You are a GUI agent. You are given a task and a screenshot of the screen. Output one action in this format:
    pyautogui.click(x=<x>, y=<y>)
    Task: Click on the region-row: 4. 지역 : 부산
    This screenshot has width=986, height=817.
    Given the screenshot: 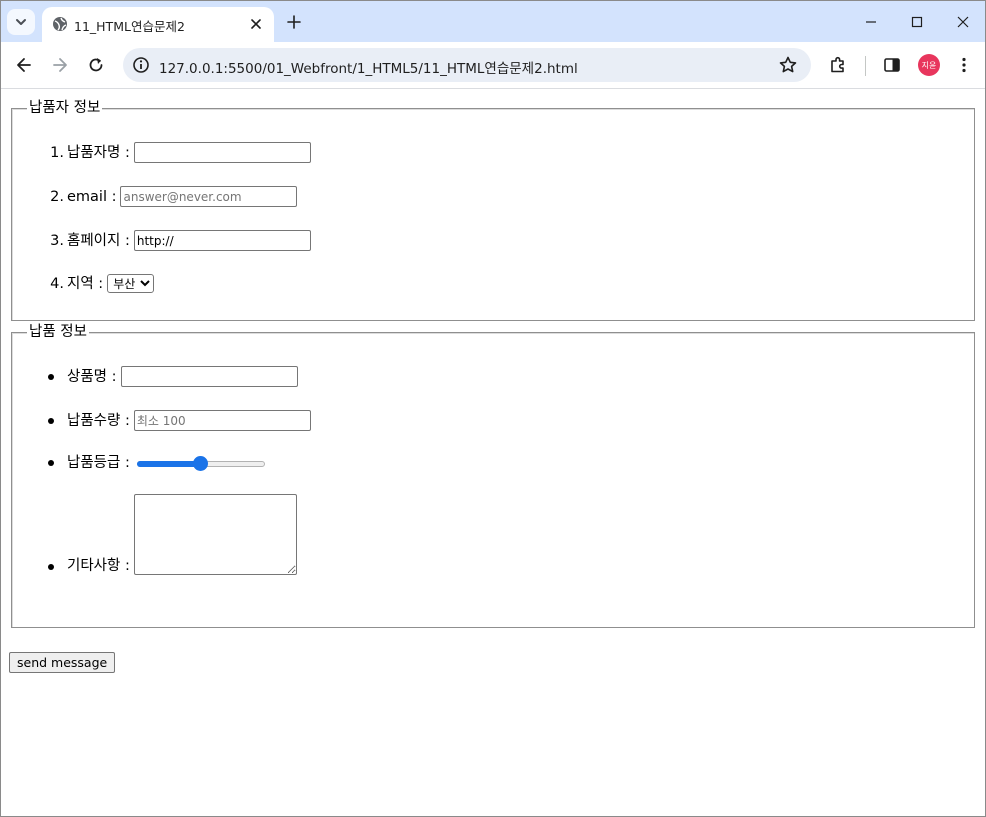 What is the action you would take?
    pyautogui.click(x=101, y=283)
    